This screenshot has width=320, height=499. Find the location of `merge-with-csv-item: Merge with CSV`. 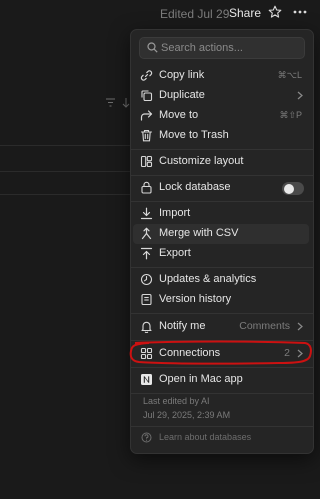

merge-with-csv-item: Merge with CSV is located at coordinates (221, 234).